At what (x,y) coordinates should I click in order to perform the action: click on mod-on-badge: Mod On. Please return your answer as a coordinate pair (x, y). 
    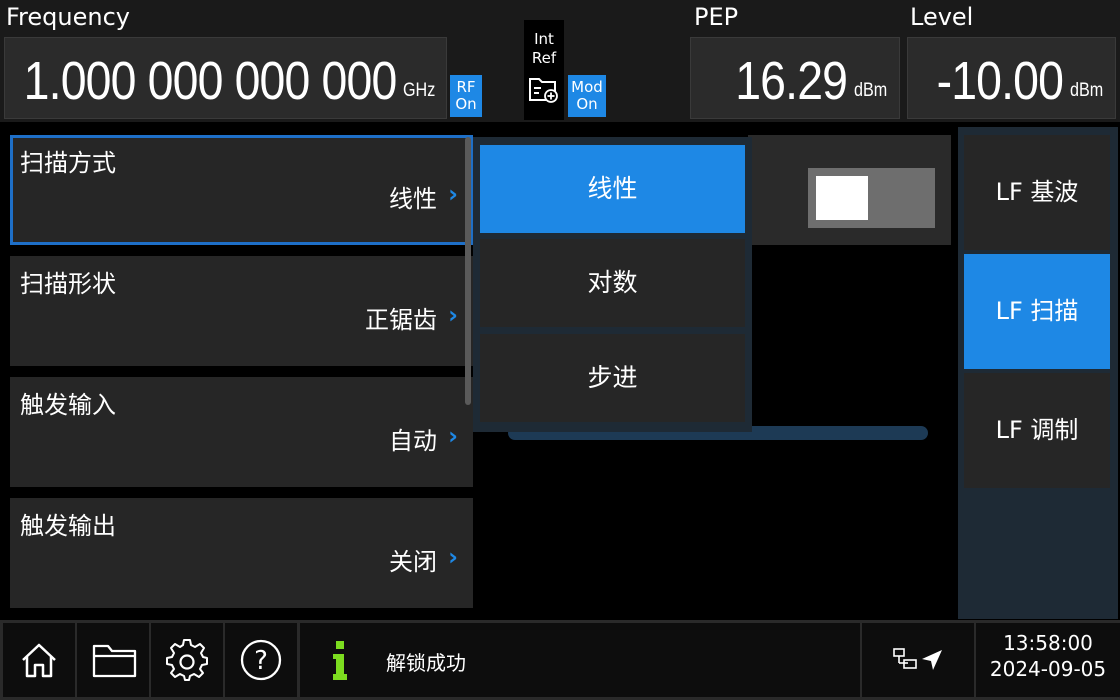
    Looking at the image, I should click on (587, 96).